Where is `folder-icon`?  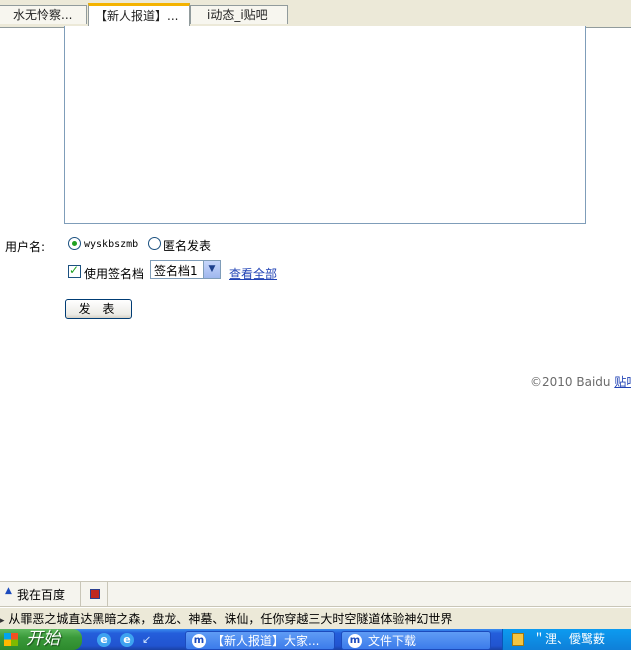
folder-icon is located at coordinates (518, 639).